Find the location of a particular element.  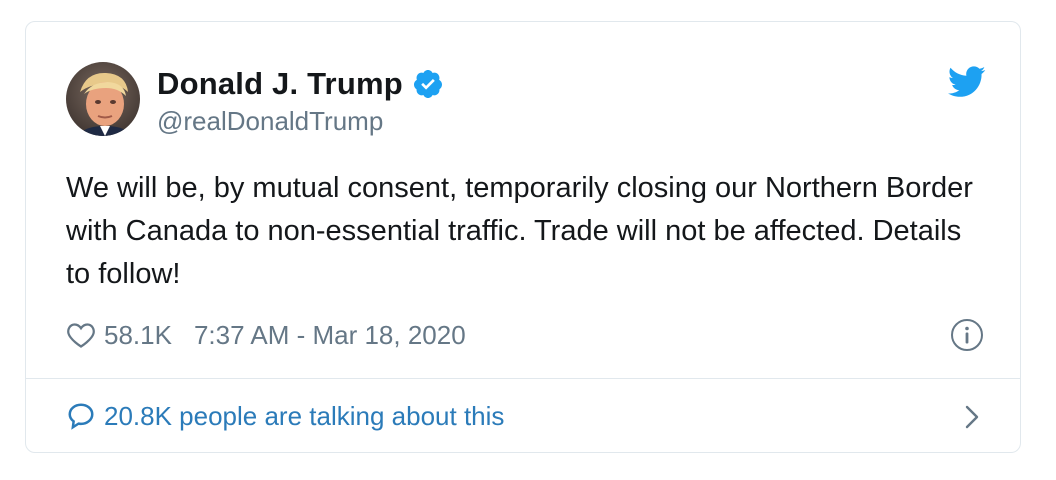

tweet-header: Donald J. Trump @realDonaldTrump is located at coordinates (526, 100).